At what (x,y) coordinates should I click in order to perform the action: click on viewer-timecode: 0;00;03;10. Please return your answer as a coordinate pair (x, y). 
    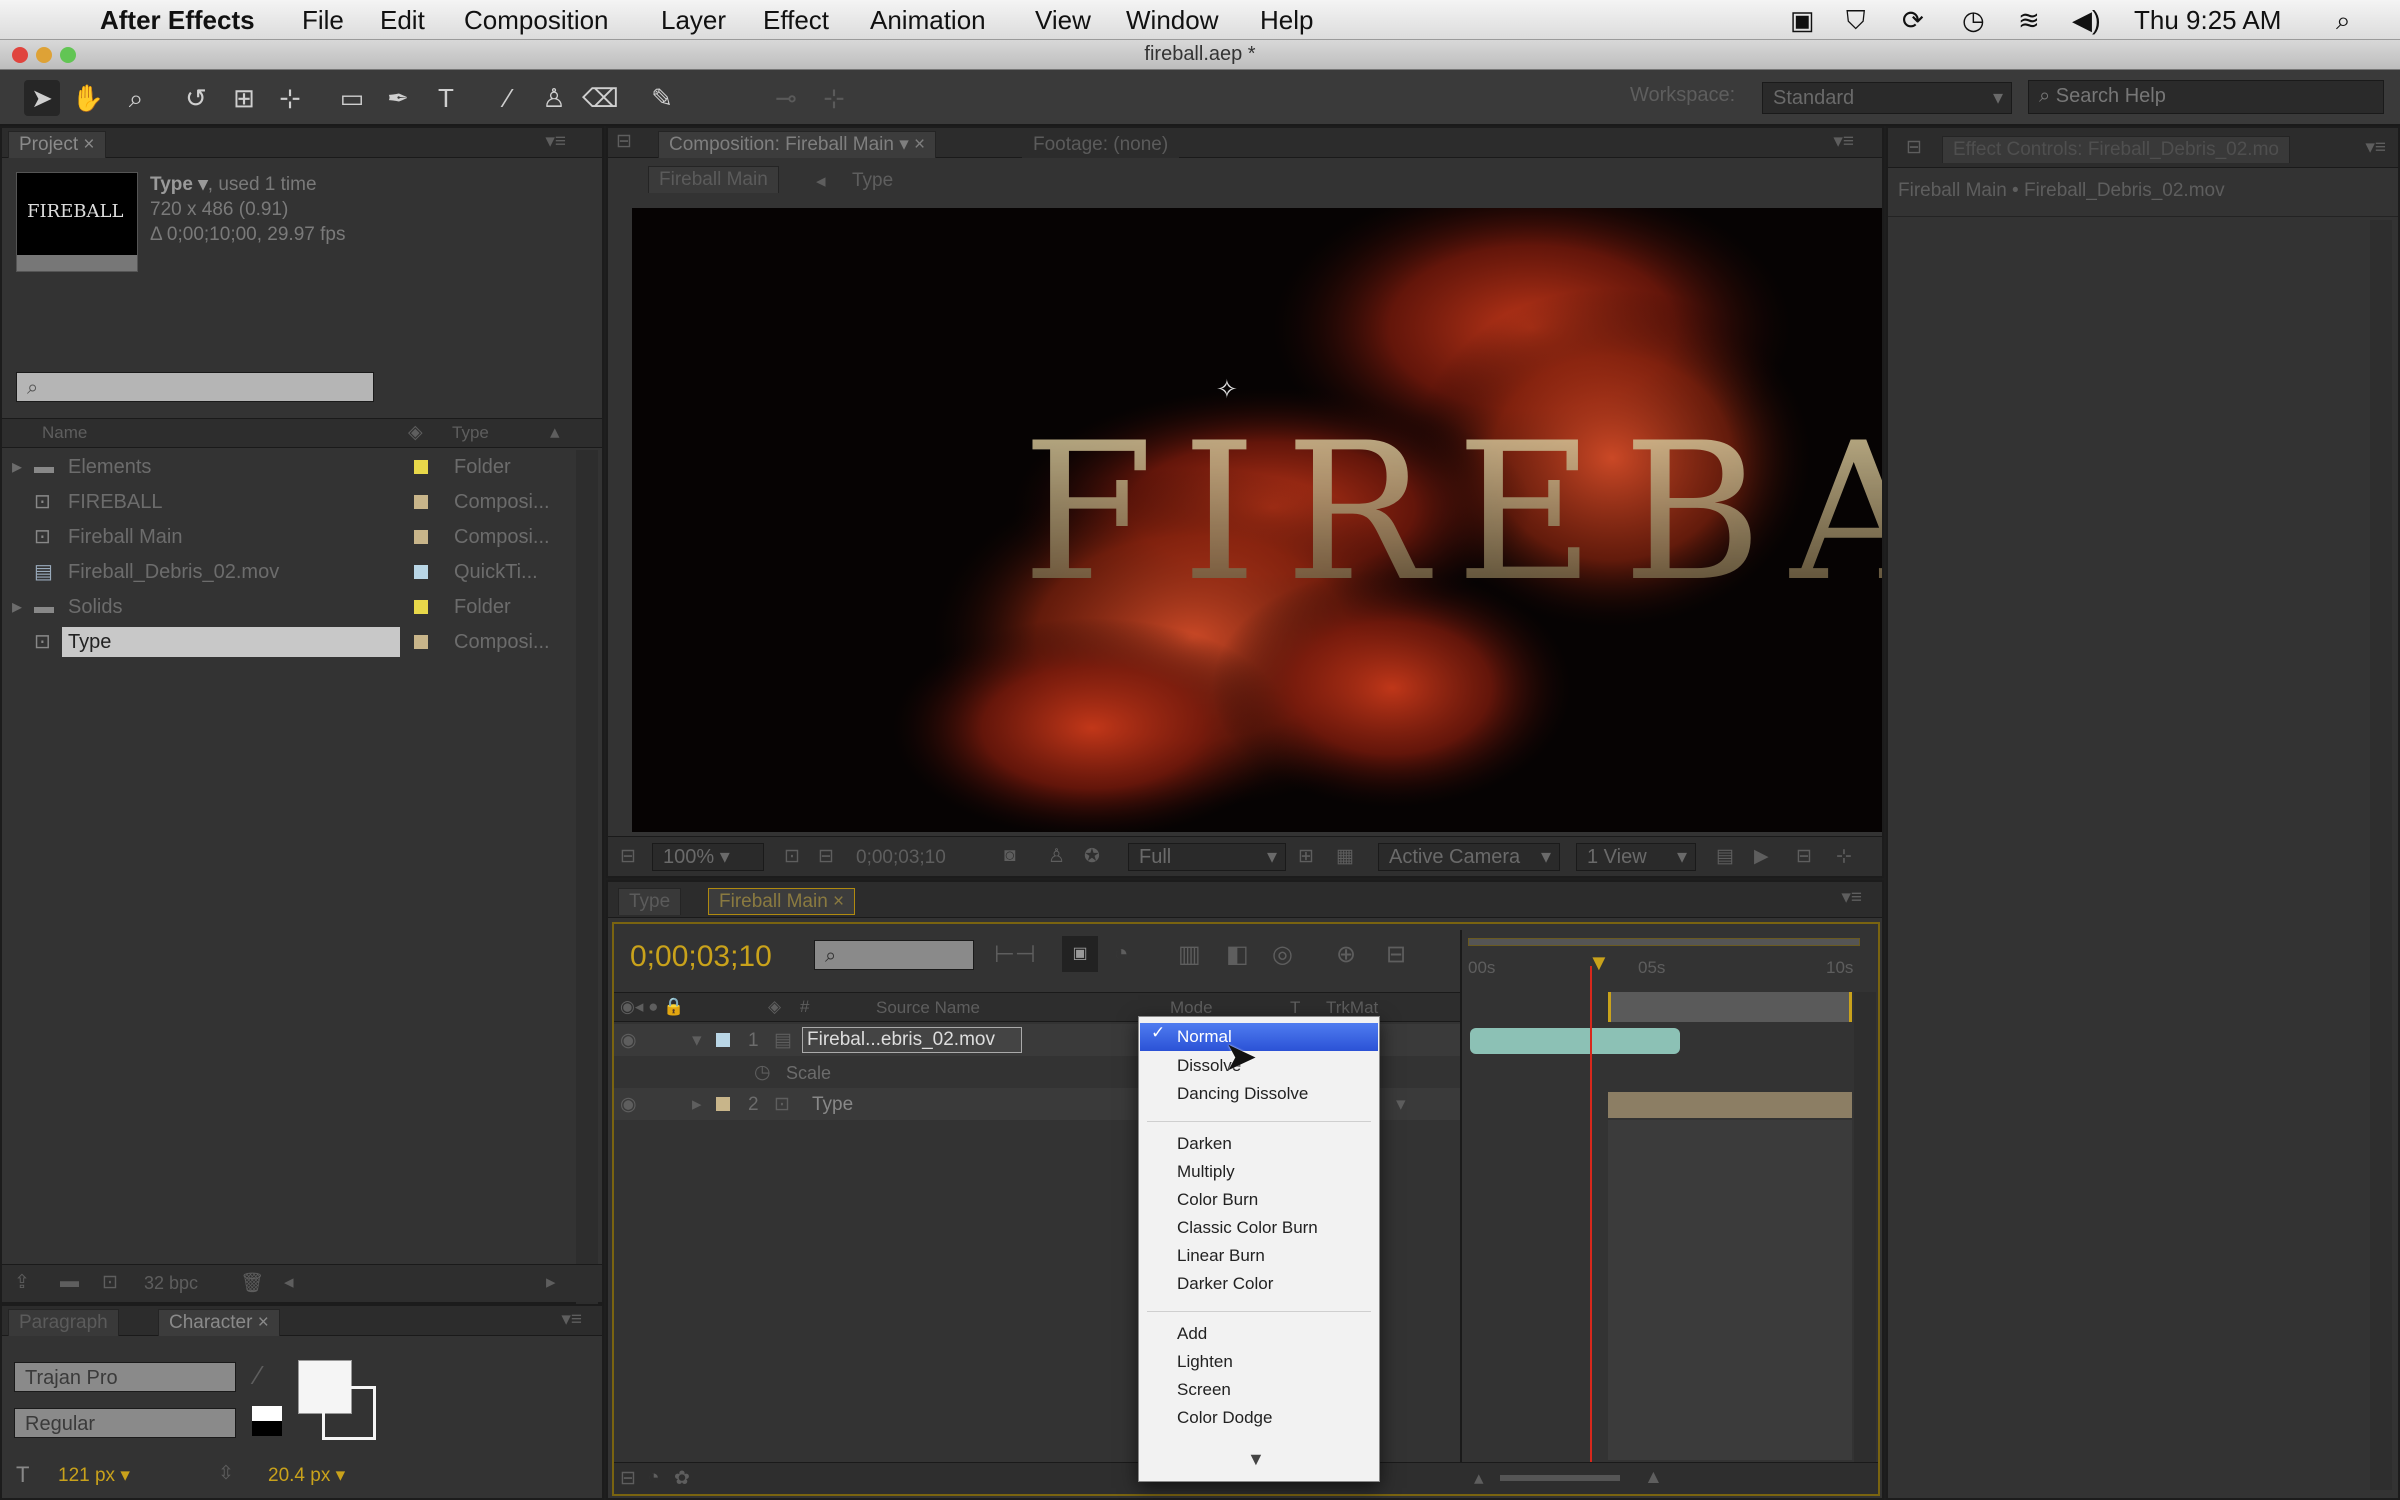
    Looking at the image, I should click on (901, 858).